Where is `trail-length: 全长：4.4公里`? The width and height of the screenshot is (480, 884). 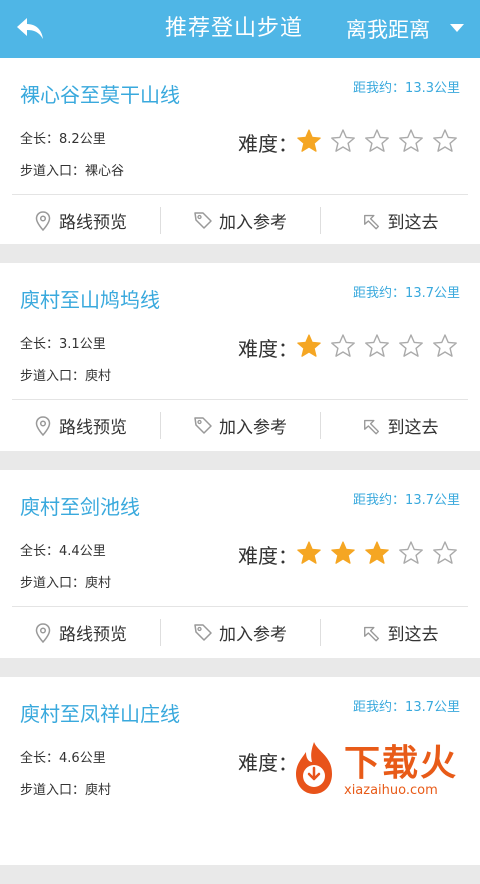
trail-length: 全长：4.4公里 is located at coordinates (63, 552).